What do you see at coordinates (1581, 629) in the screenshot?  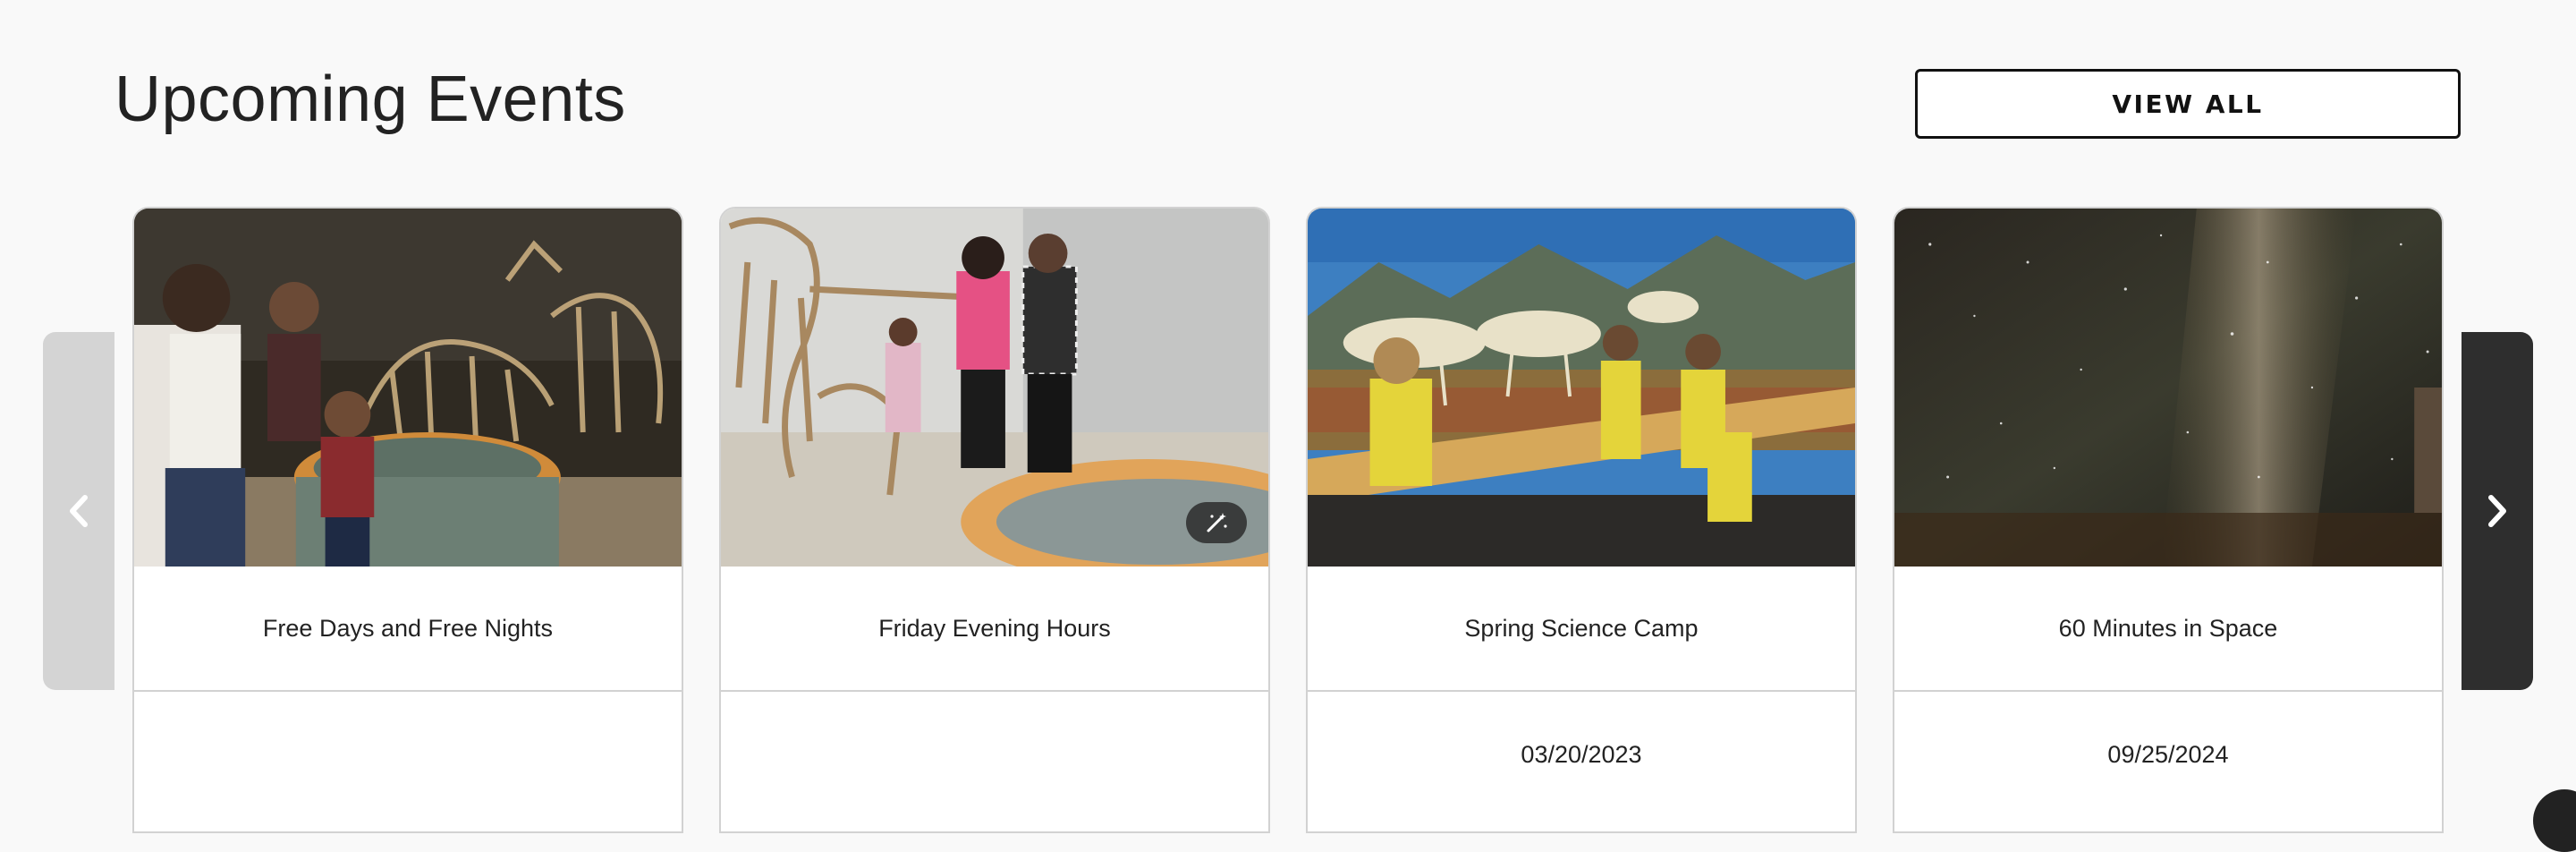 I see `event-name: Spring Science Camp` at bounding box center [1581, 629].